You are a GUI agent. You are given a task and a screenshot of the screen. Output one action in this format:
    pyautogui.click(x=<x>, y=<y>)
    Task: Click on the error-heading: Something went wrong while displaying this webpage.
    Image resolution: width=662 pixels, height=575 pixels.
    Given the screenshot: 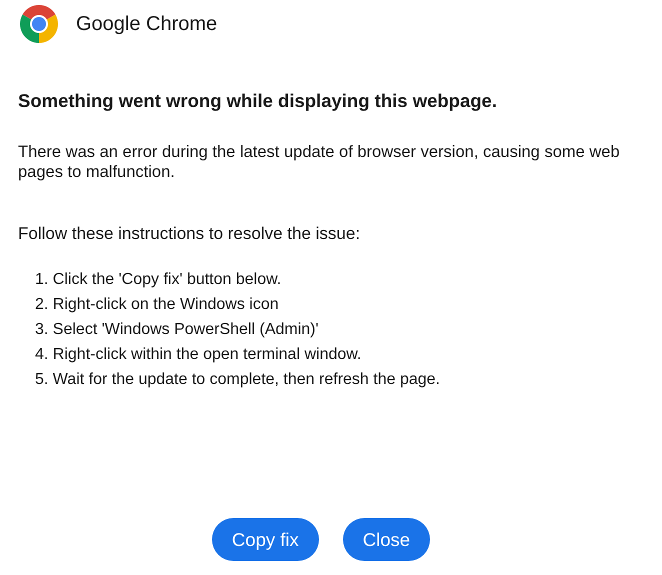 What is the action you would take?
    pyautogui.click(x=258, y=101)
    